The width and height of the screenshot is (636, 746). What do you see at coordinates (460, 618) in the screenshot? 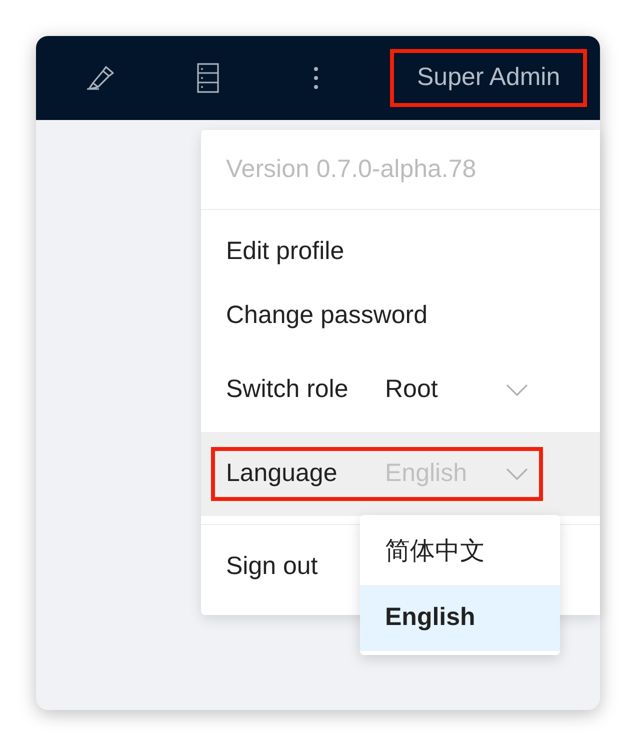
I see `language-option: English` at bounding box center [460, 618].